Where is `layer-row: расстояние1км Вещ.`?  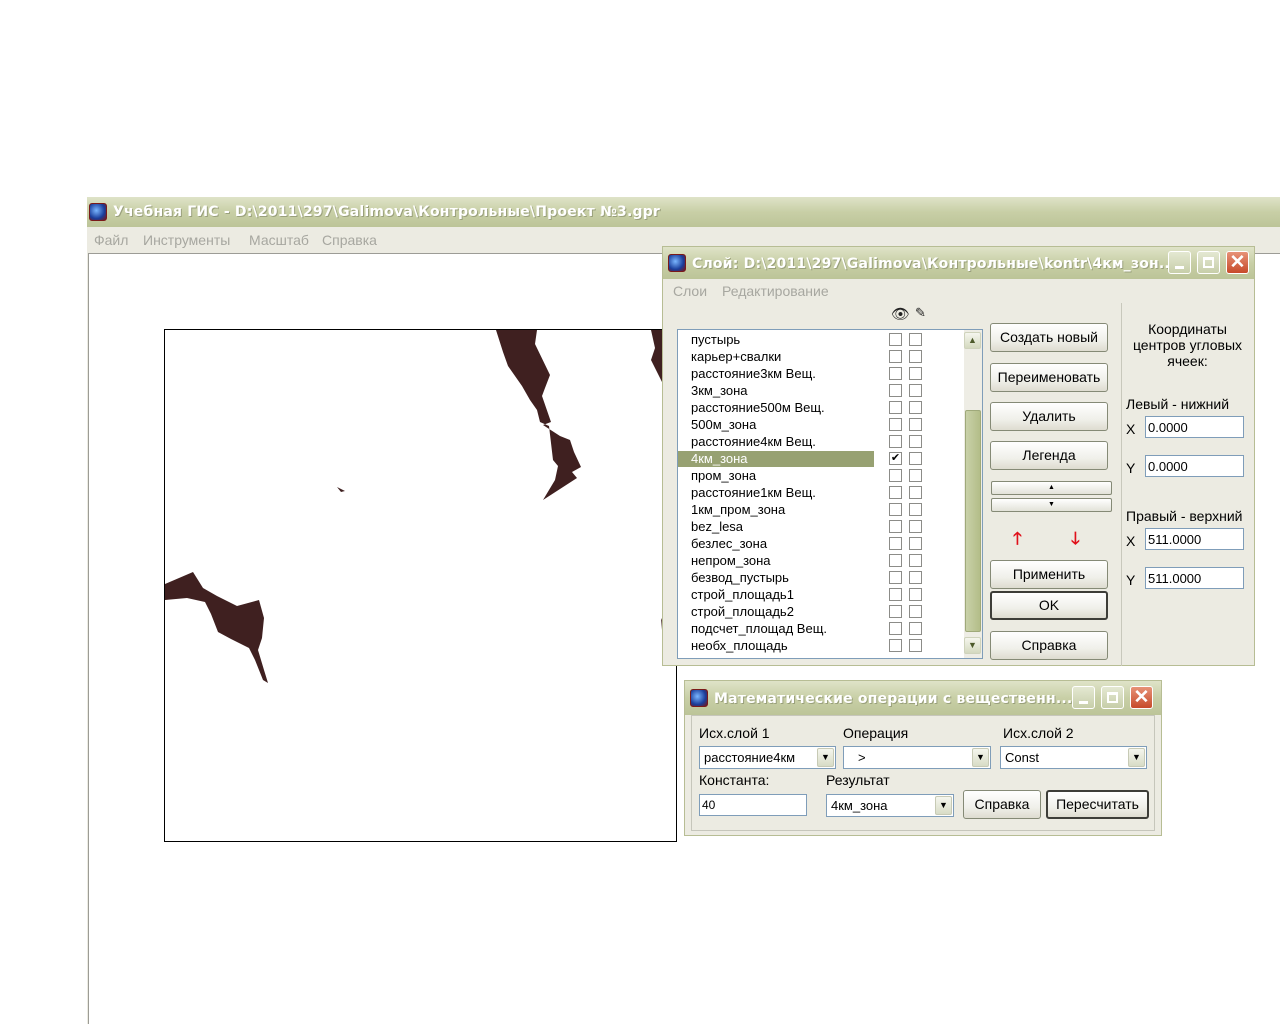 layer-row: расстояние1км Вещ. is located at coordinates (821, 492).